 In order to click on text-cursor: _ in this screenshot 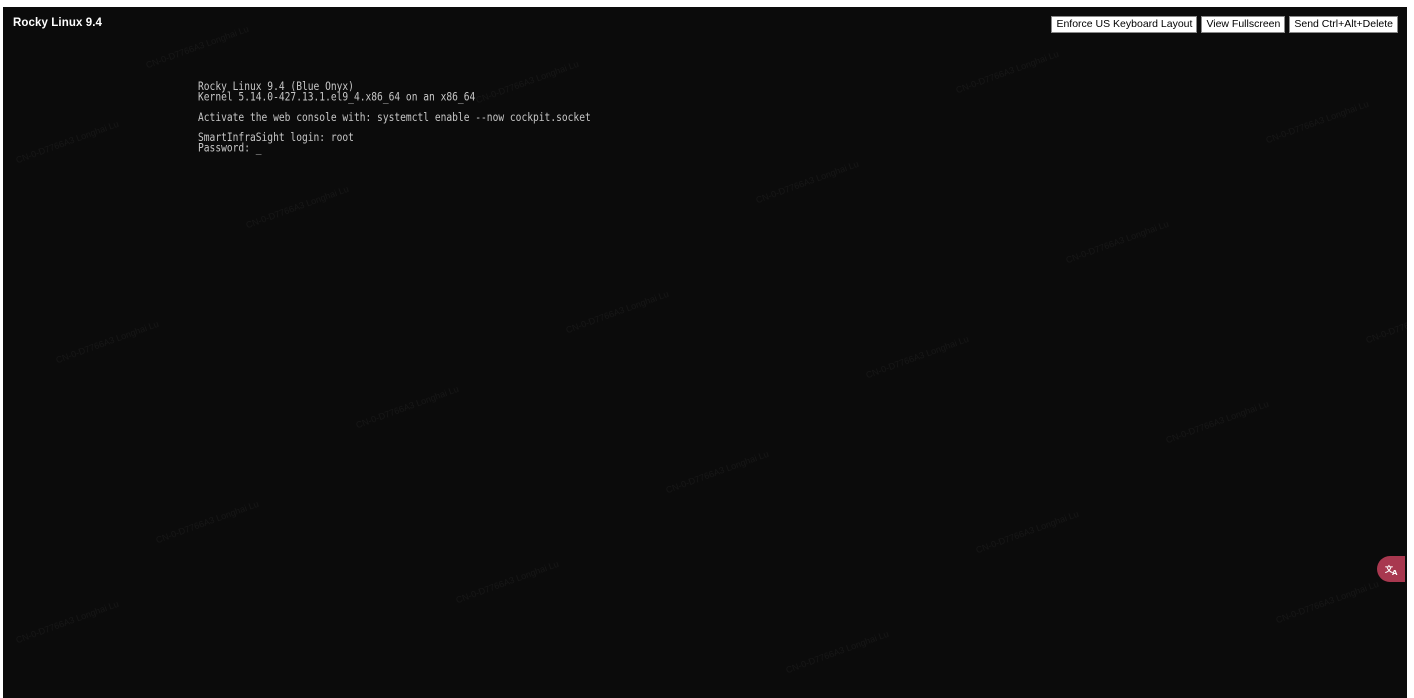, I will do `click(258, 149)`.